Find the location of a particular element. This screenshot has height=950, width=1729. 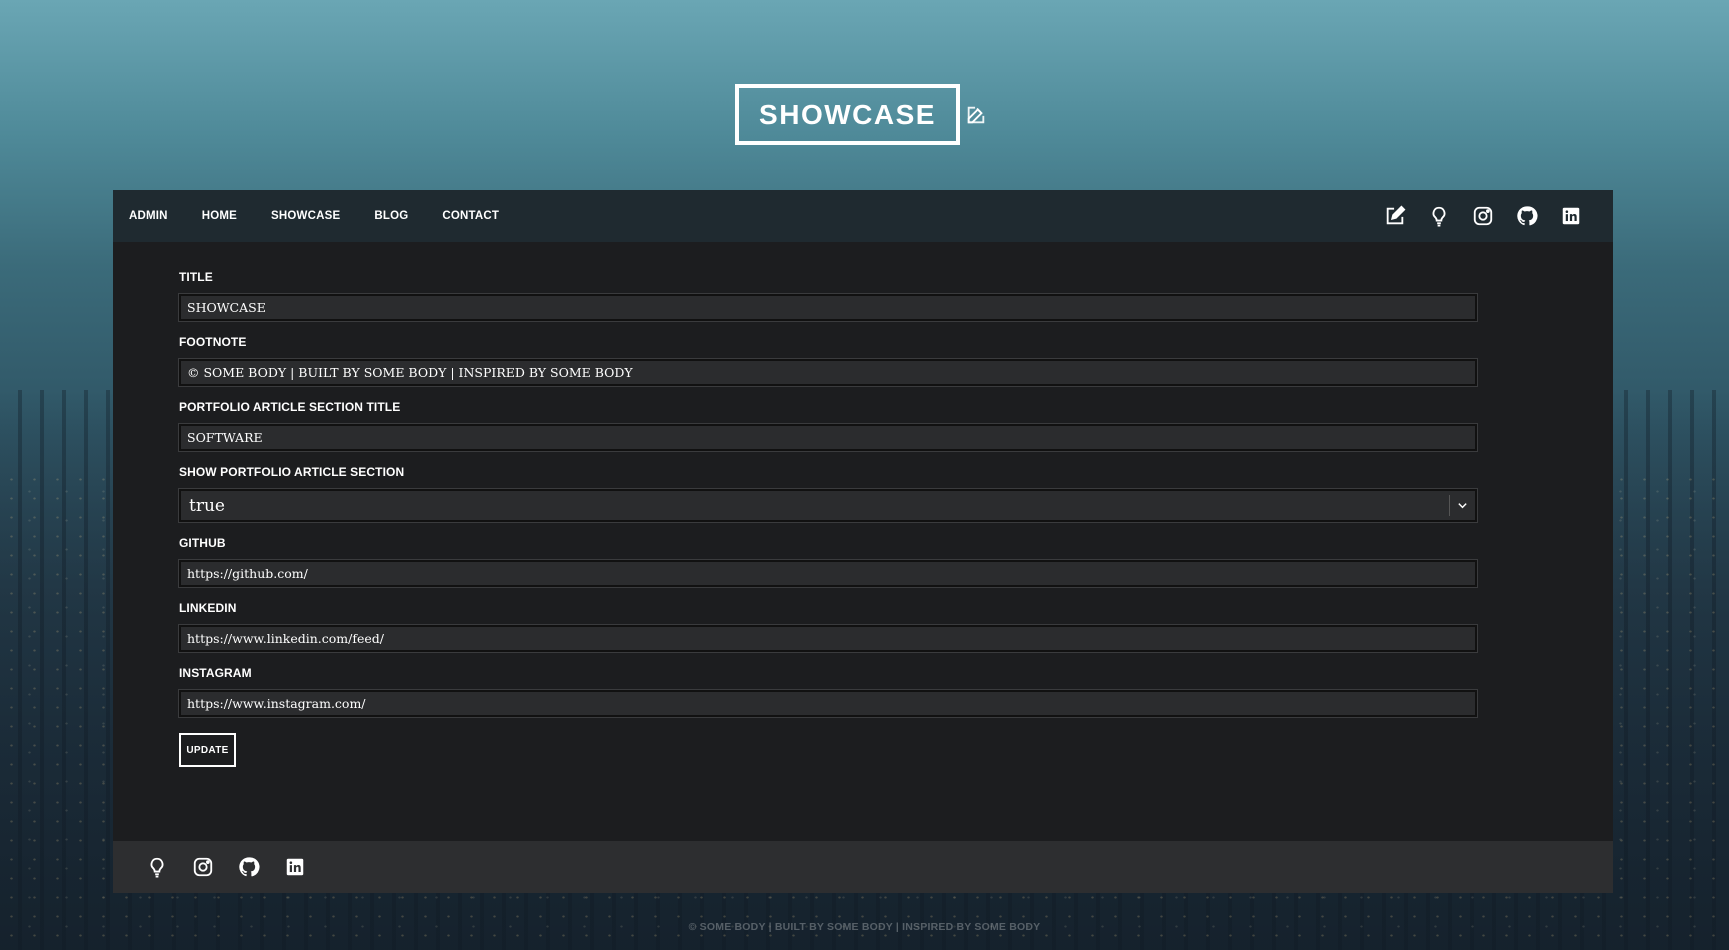

linkedin-label: LINKEDIN is located at coordinates (208, 608).